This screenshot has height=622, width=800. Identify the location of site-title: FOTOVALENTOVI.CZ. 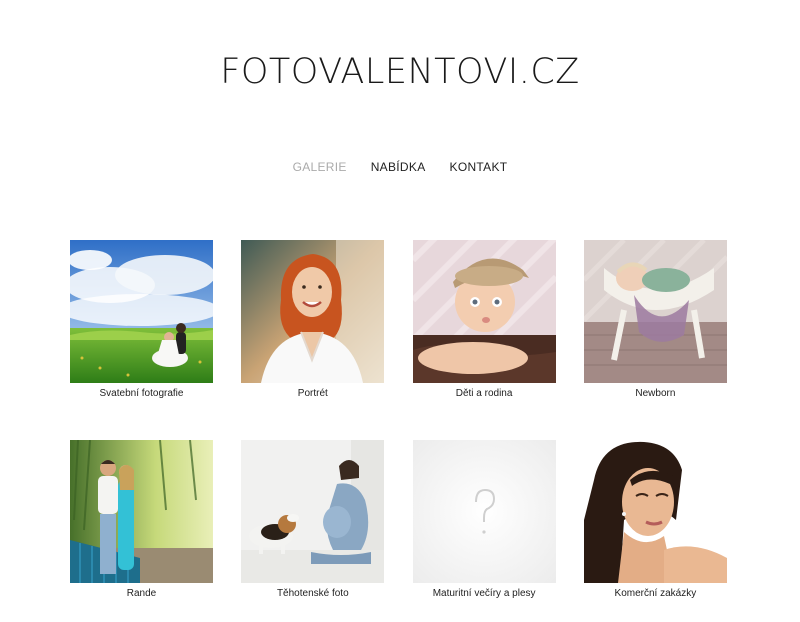
(400, 72).